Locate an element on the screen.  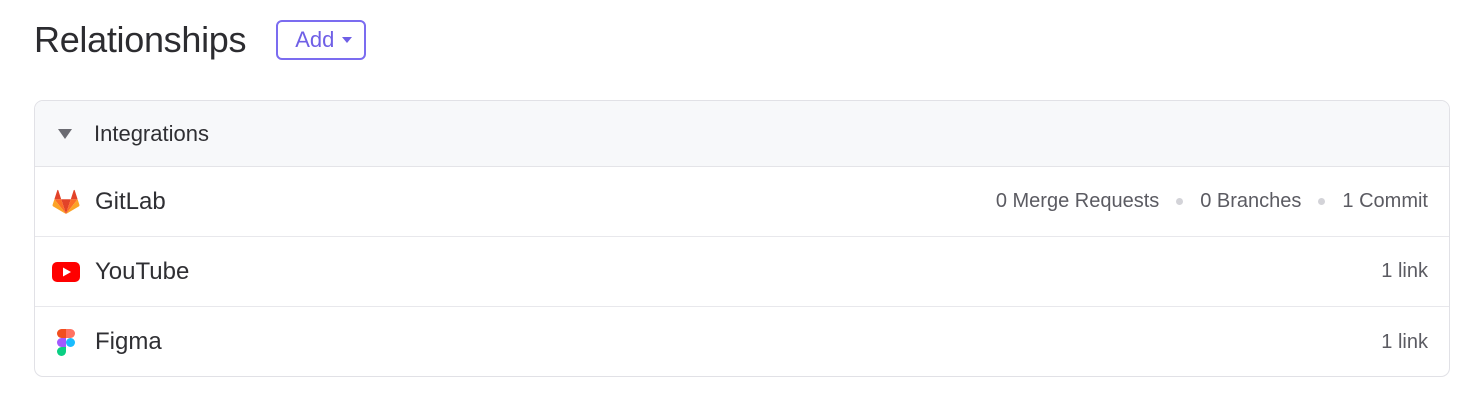
gitlab-icon is located at coordinates (66, 202).